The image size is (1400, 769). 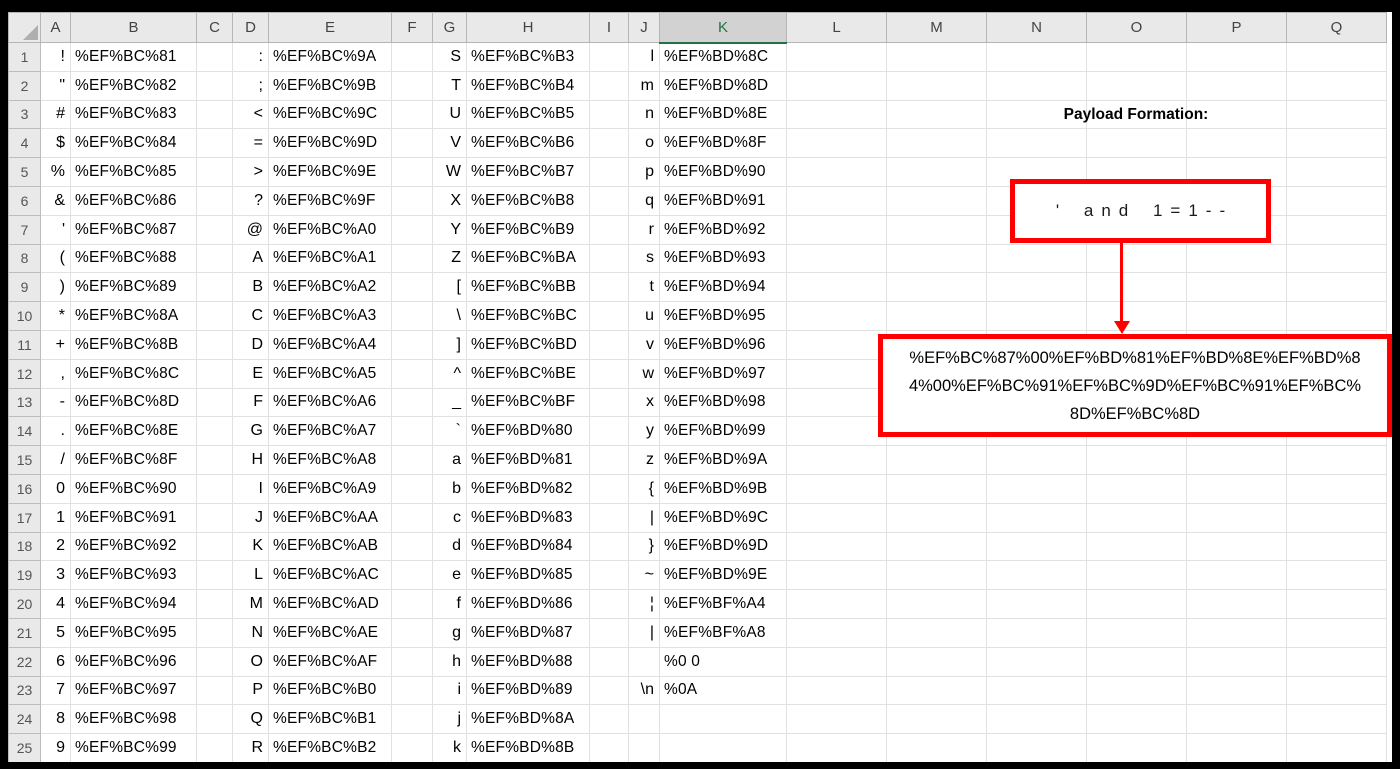 What do you see at coordinates (330, 344) in the screenshot?
I see `cell-E11: %EF%BC%A4` at bounding box center [330, 344].